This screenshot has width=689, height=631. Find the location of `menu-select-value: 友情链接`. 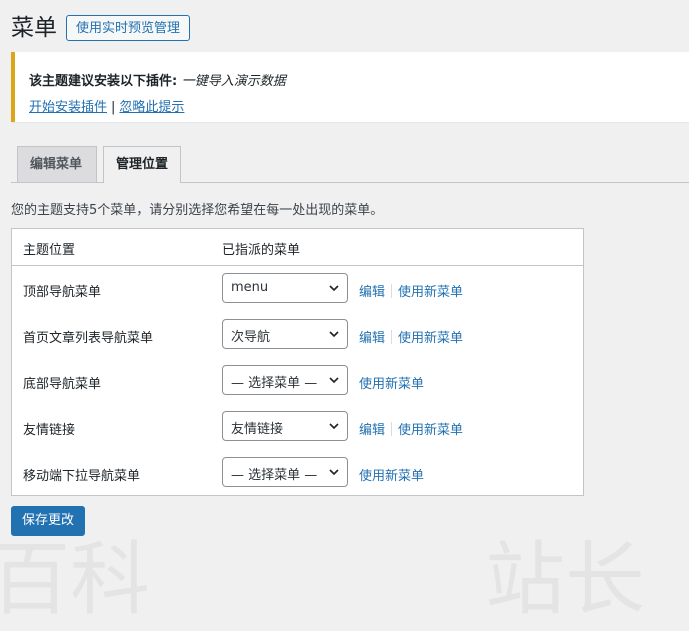

menu-select-value: 友情链接 is located at coordinates (257, 429).